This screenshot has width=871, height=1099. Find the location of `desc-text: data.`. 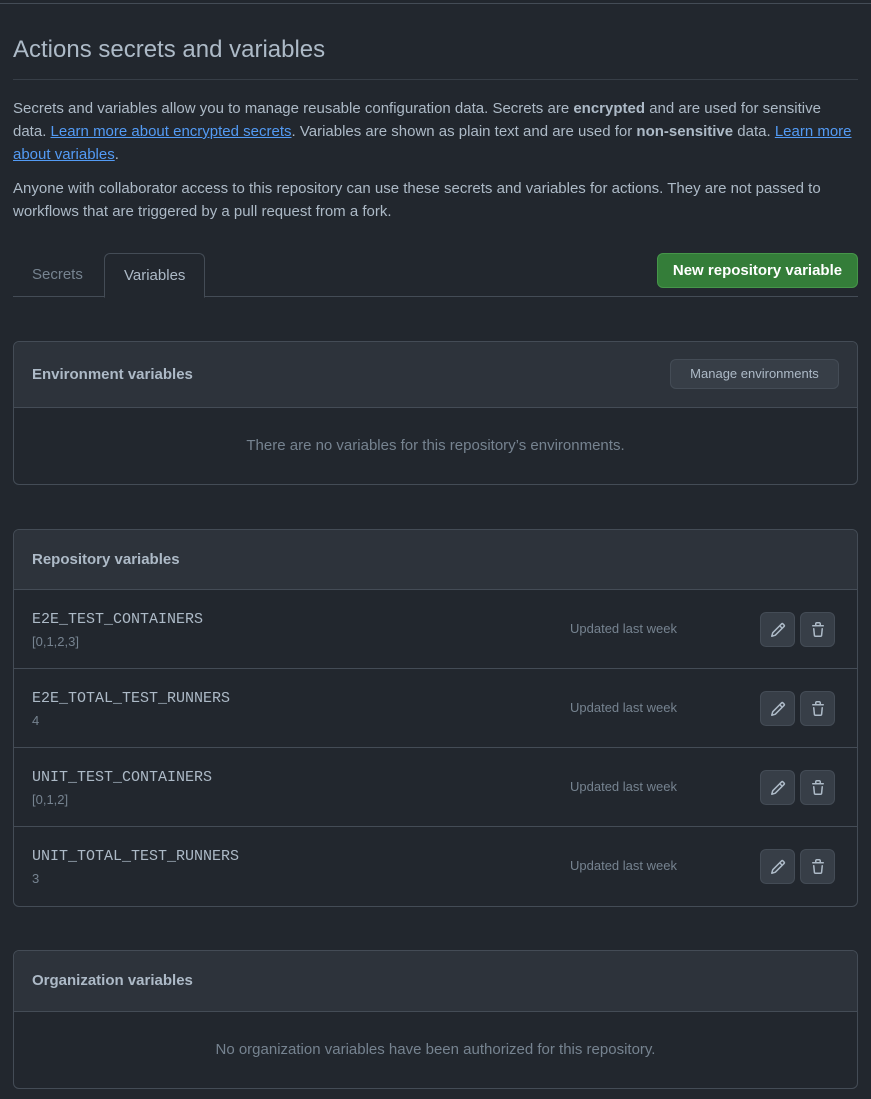

desc-text: data. is located at coordinates (754, 131).